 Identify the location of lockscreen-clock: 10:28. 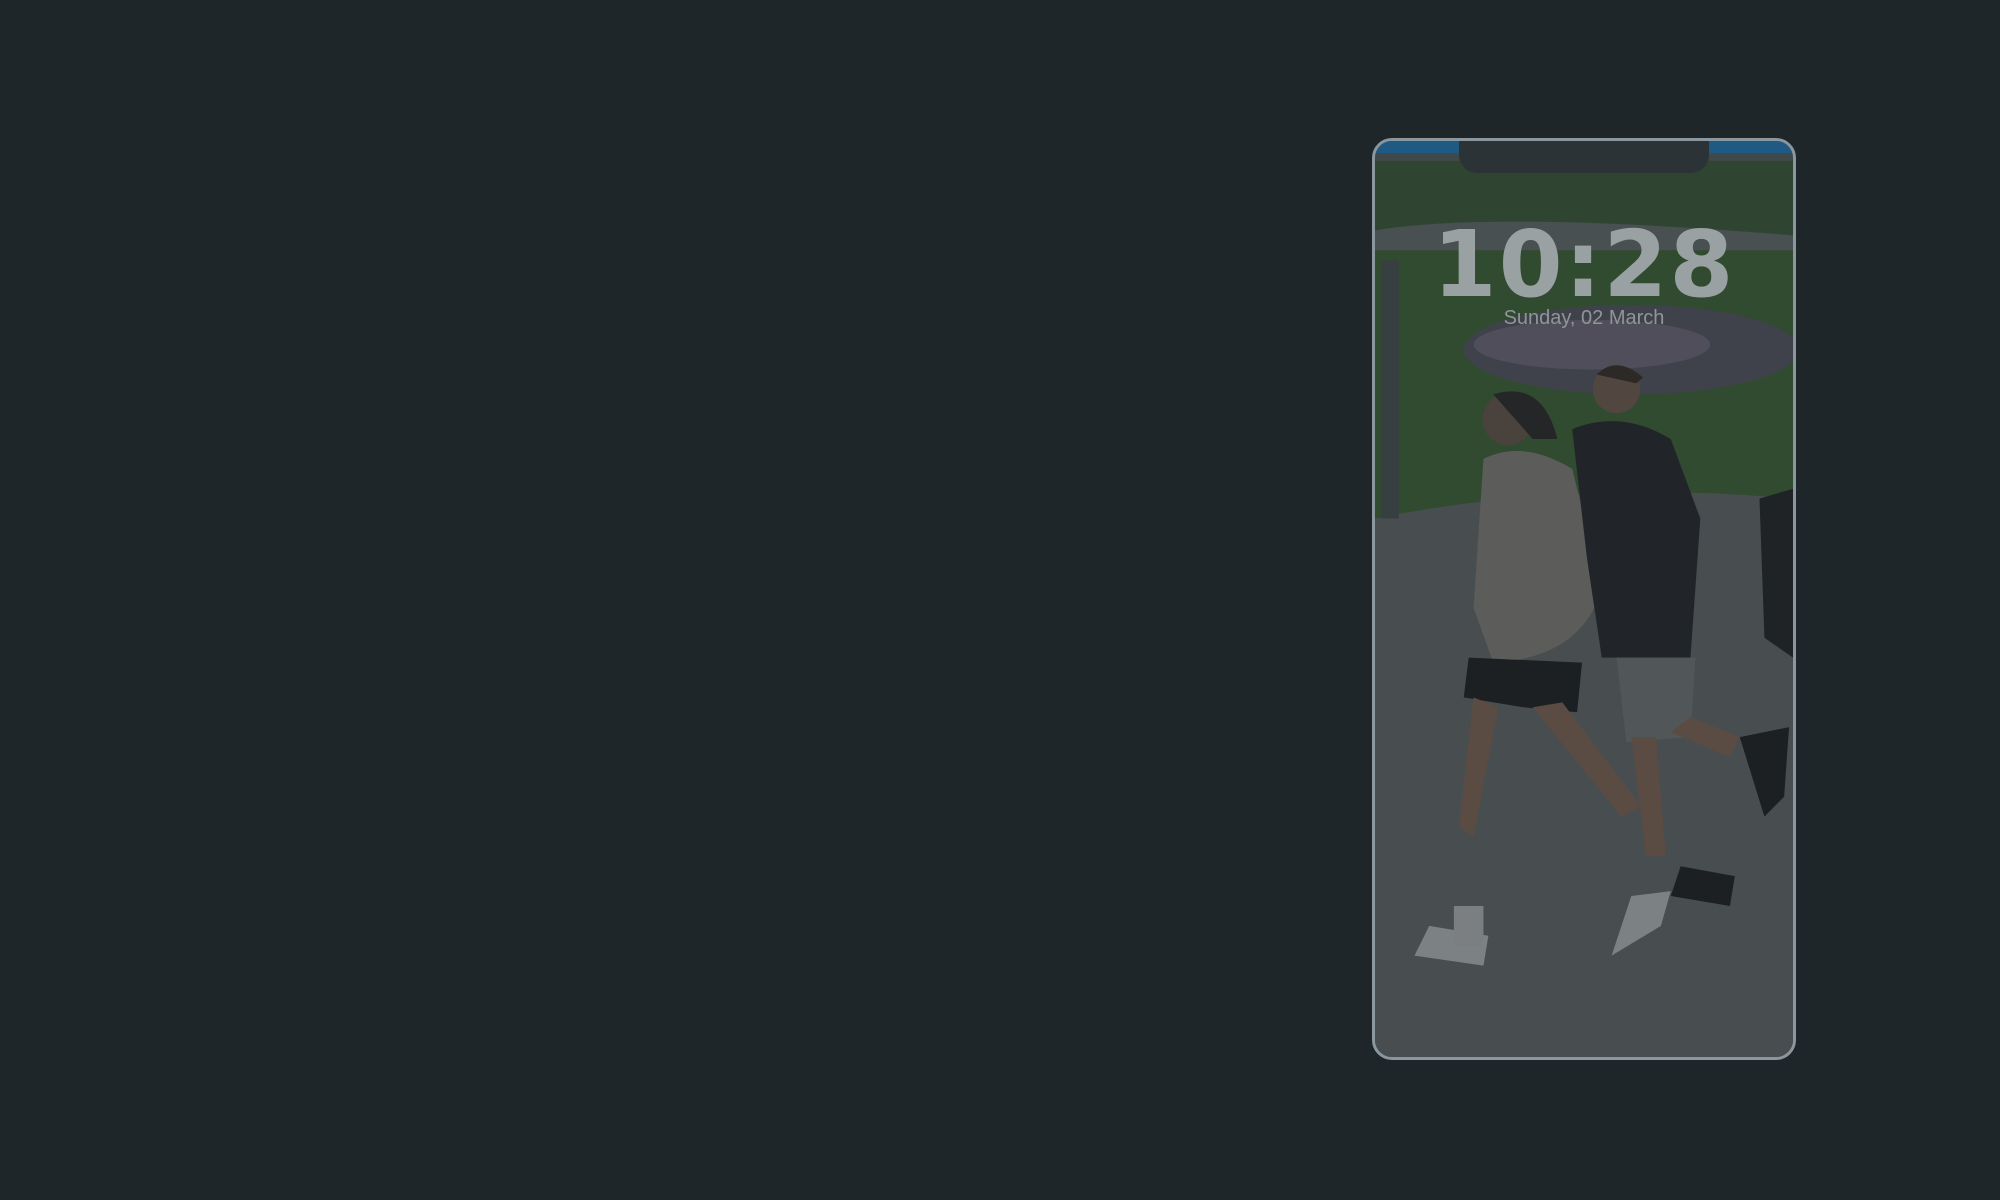
(1584, 264).